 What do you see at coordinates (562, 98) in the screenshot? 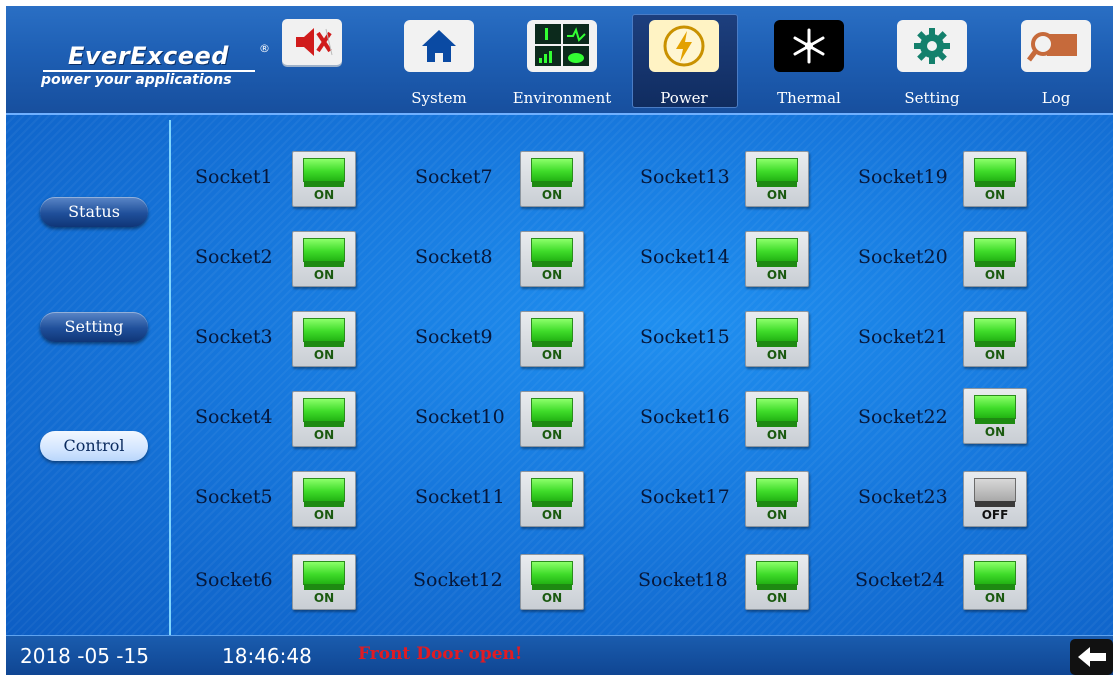
I see `nav-environment-label: Environment` at bounding box center [562, 98].